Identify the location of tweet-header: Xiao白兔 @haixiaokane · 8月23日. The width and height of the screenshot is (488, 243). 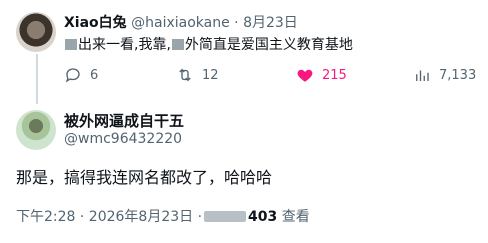
(181, 22).